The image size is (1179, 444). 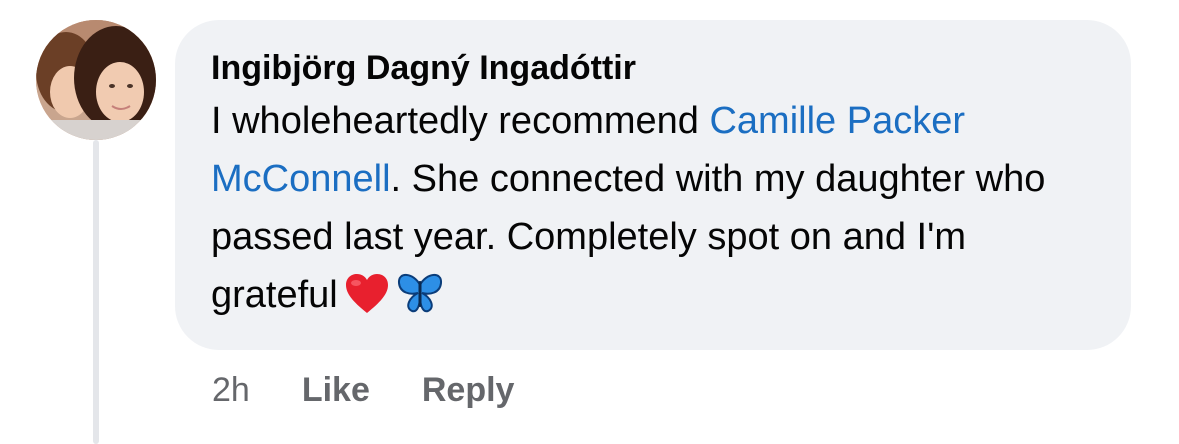 I want to click on thread-line, so click(x=96, y=292).